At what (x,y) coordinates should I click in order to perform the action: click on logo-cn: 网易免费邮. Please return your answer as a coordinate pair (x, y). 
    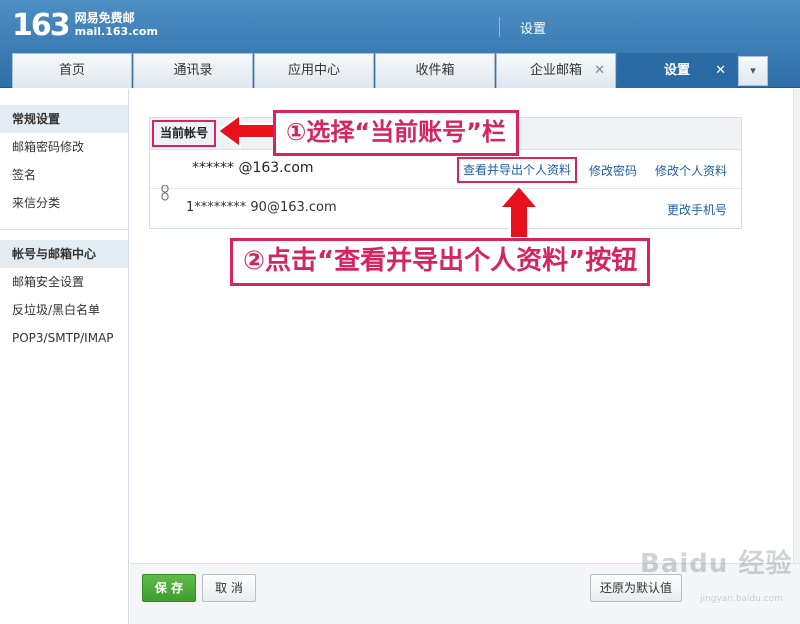
    Looking at the image, I should click on (104, 18).